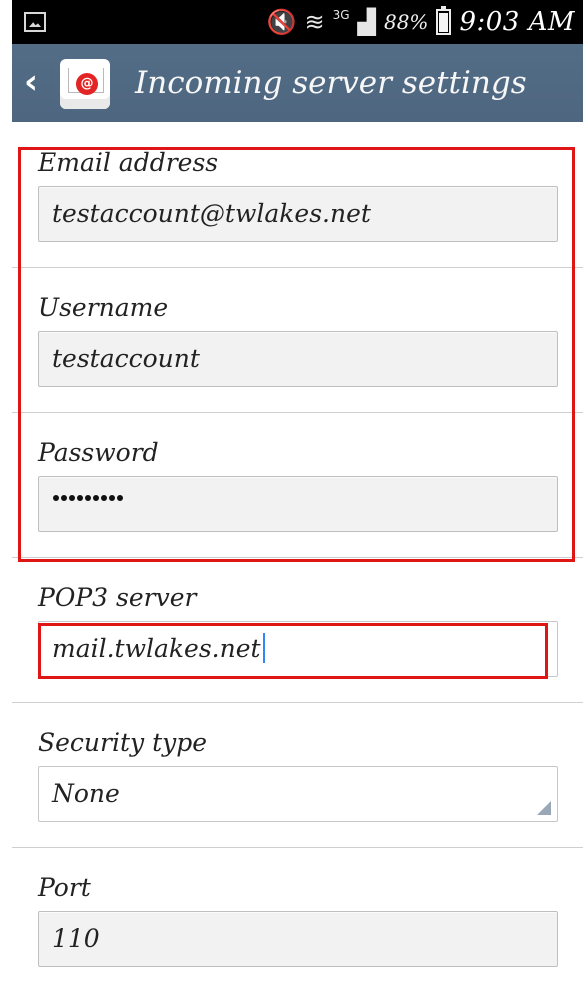 This screenshot has width=583, height=992. I want to click on top-app-bar: ‹ @ Incoming server settings, so click(297, 83).